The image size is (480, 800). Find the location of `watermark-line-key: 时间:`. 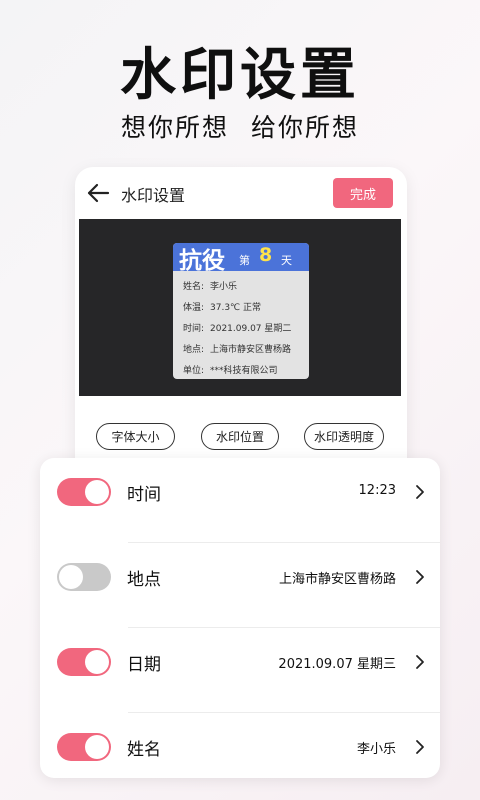

watermark-line-key: 时间: is located at coordinates (194, 329).